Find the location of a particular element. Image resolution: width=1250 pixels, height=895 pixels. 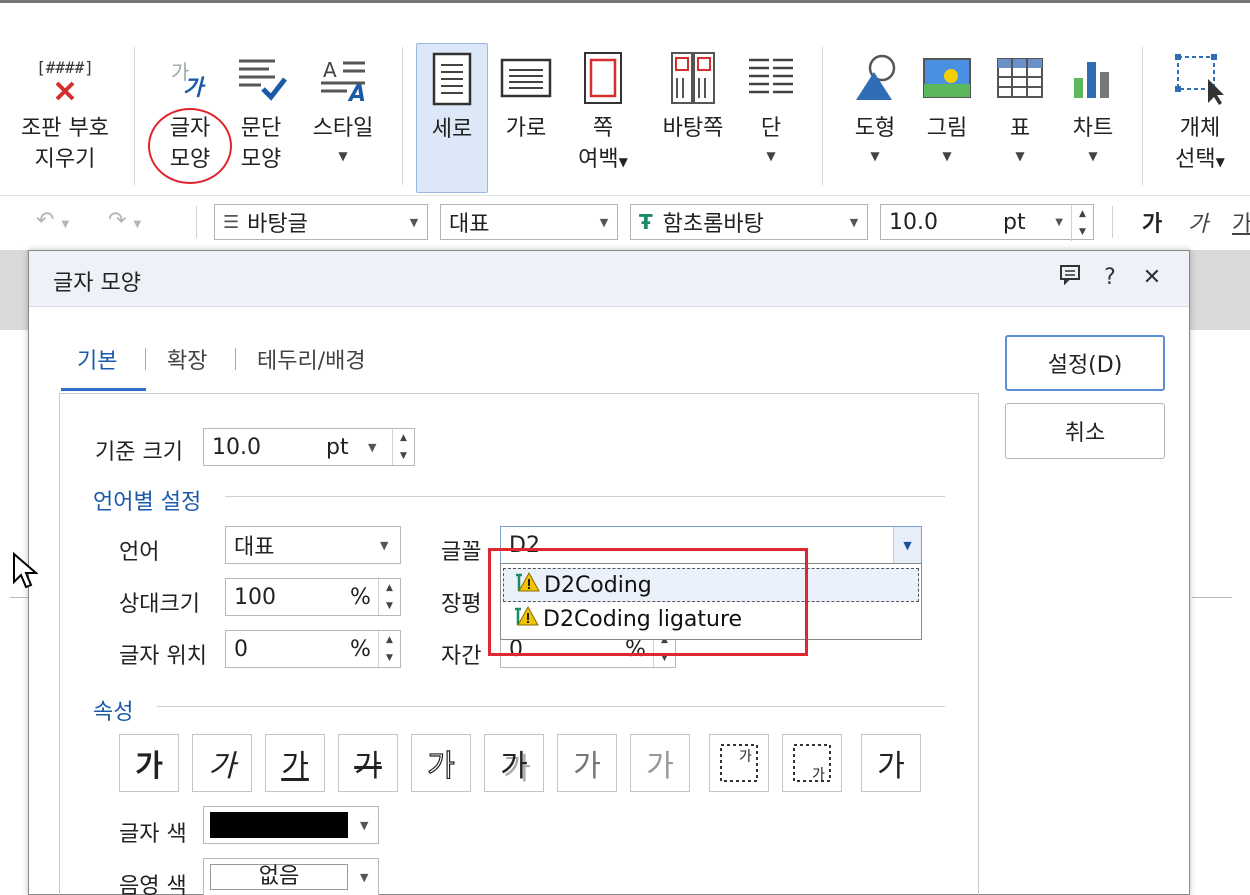

mouse-cursor-icon is located at coordinates (25, 572).